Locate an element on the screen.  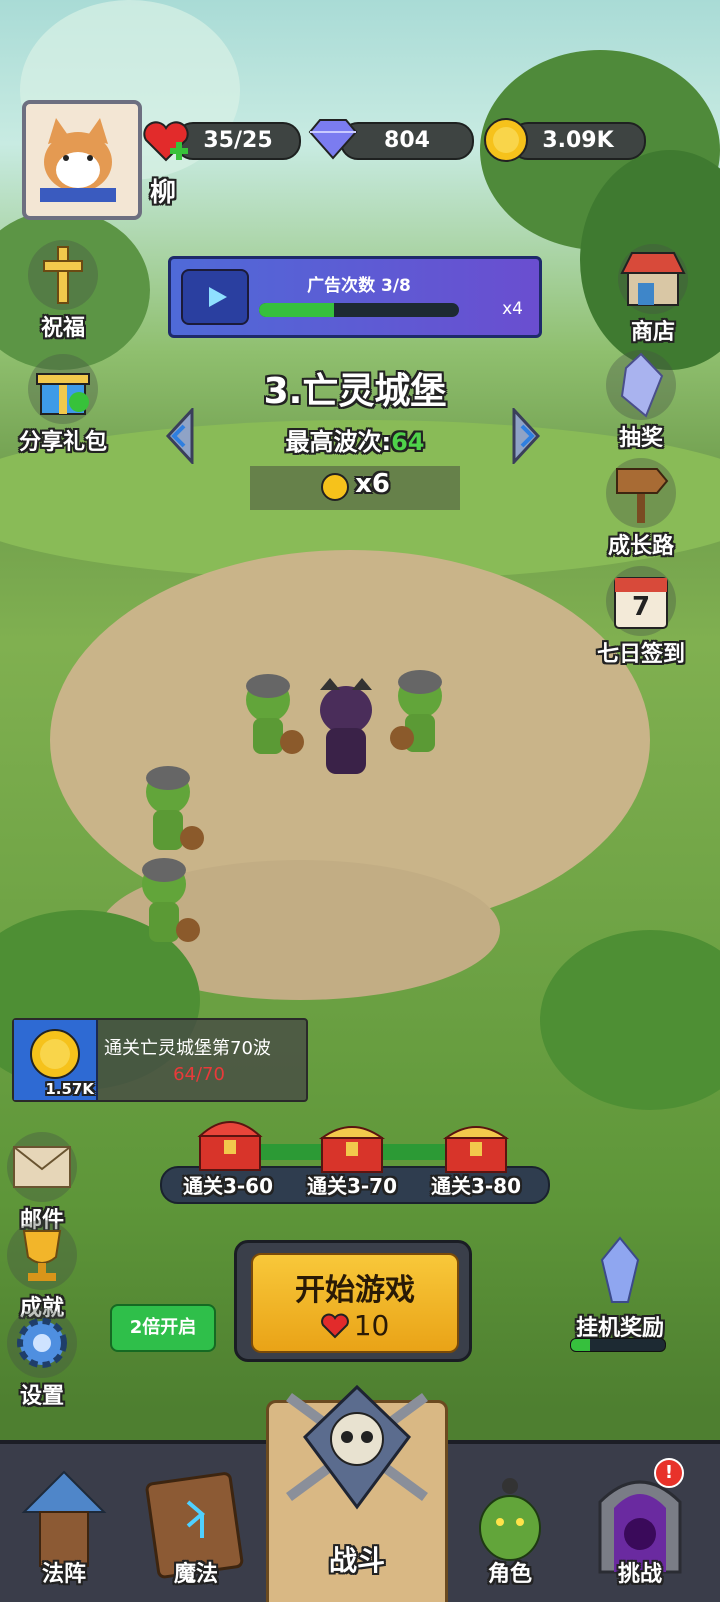
coin-multiplier: x6 is located at coordinates (372, 484).